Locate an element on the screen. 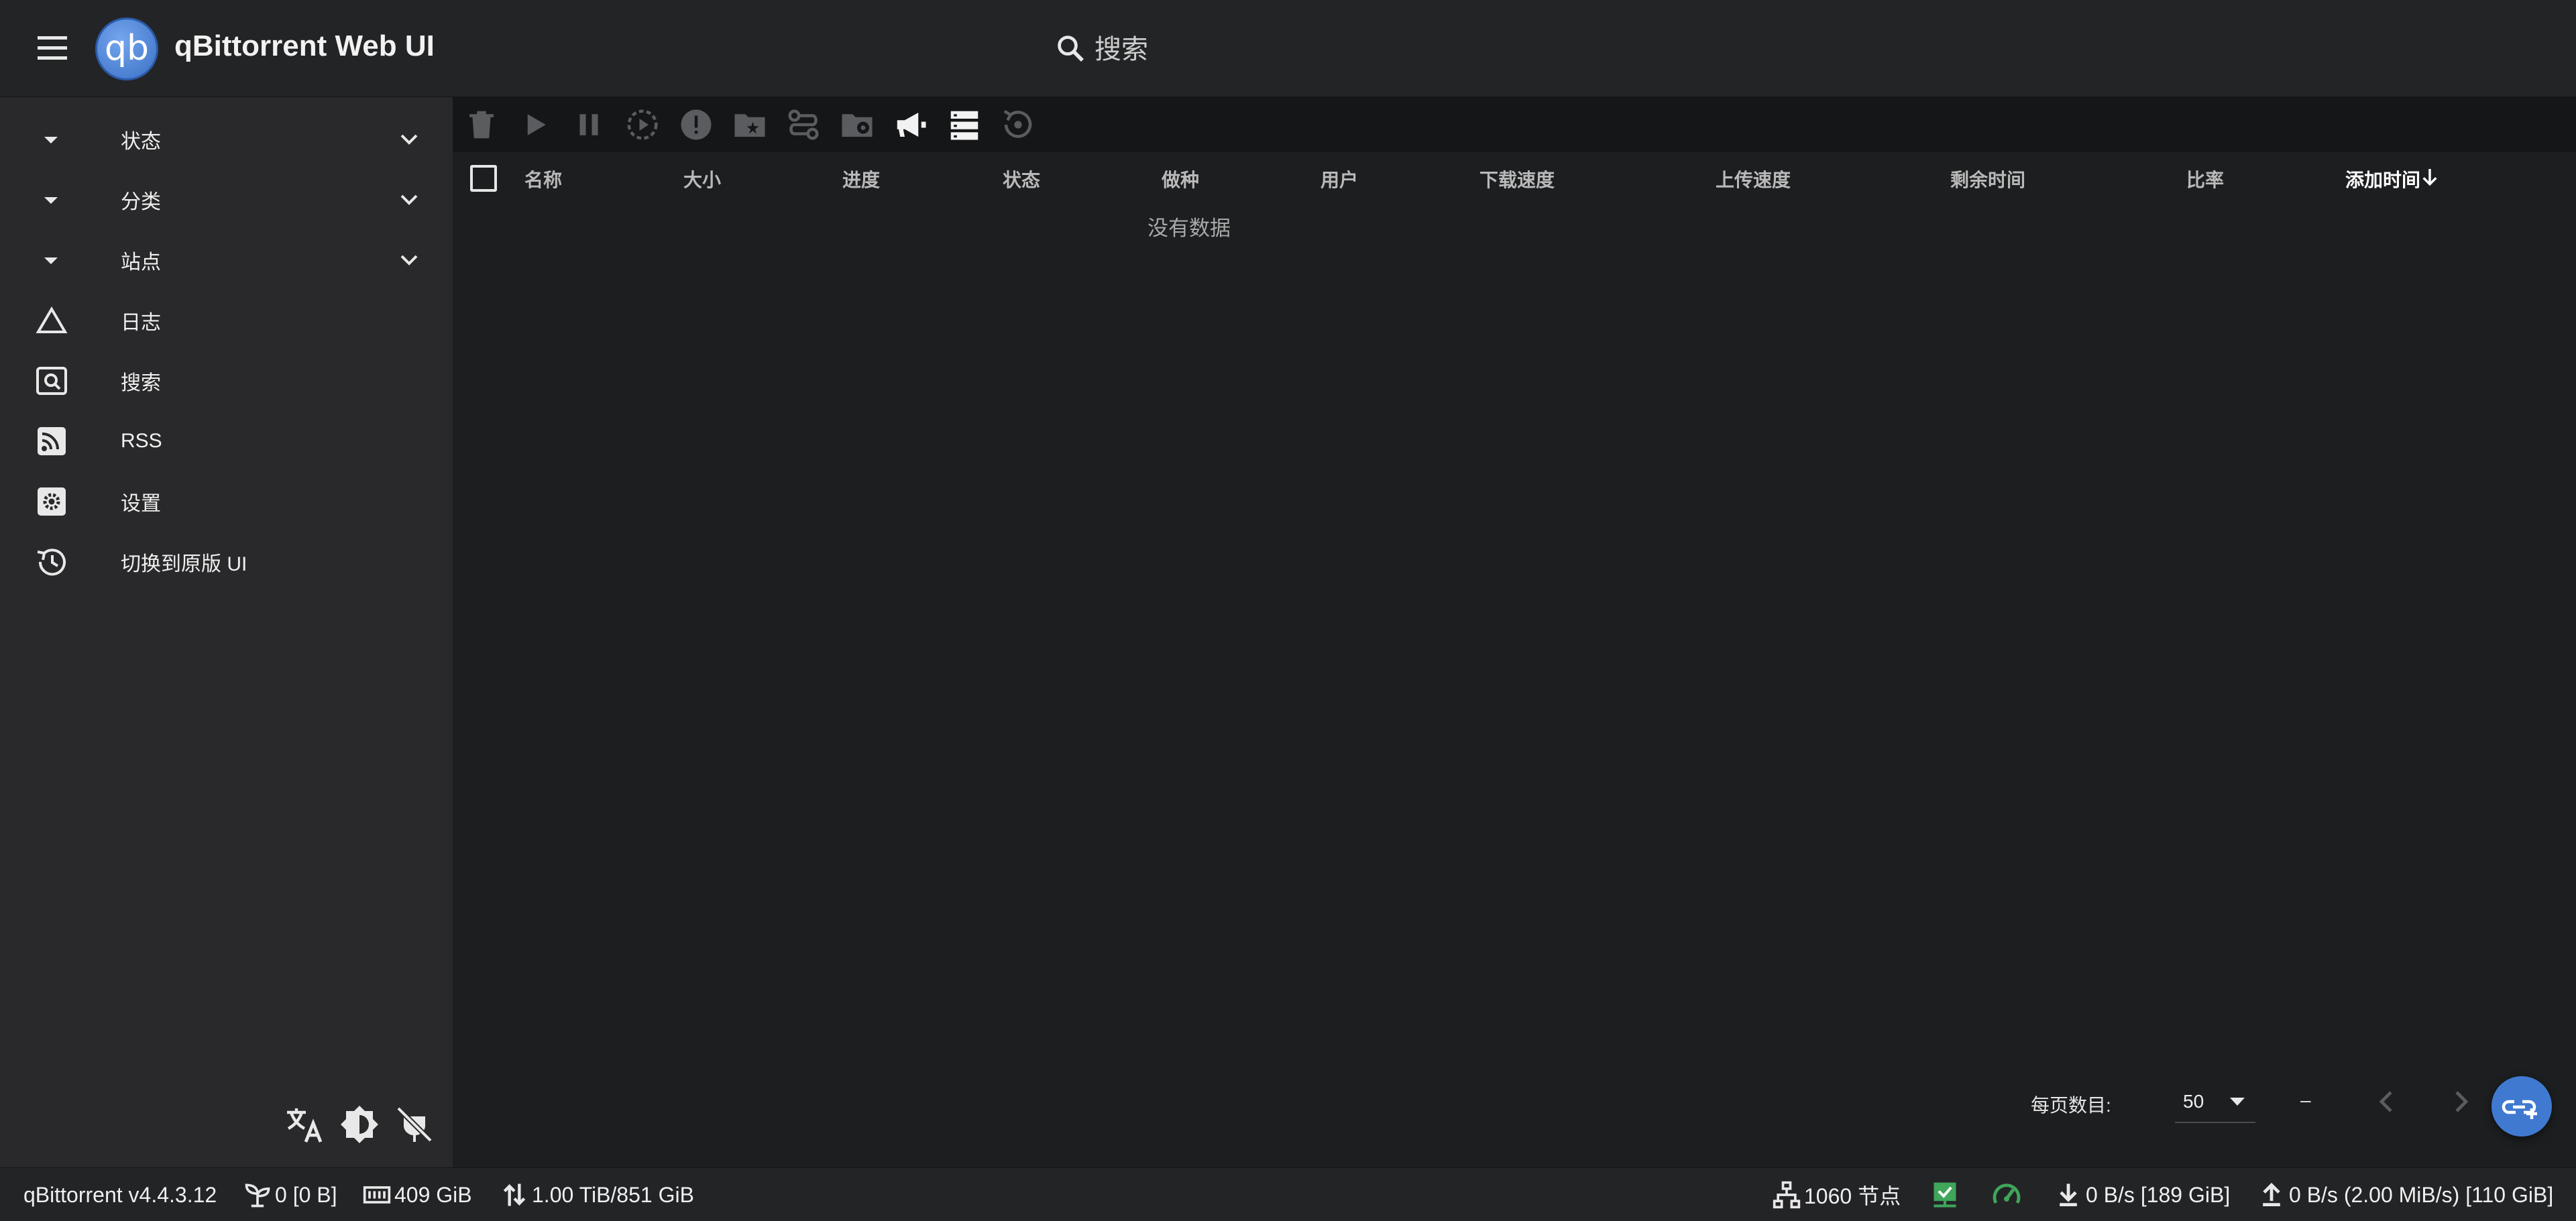 This screenshot has height=1221, width=2576. app-bar: qb qBittorrent Web UI is located at coordinates (1288, 48).